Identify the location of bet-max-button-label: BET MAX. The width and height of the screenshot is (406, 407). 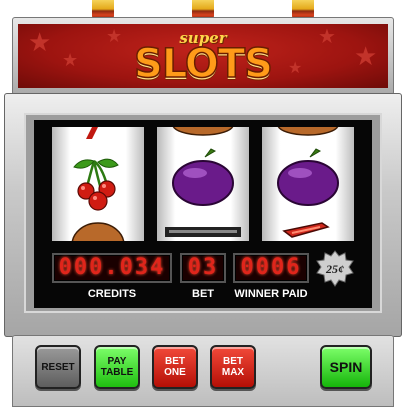
(233, 367).